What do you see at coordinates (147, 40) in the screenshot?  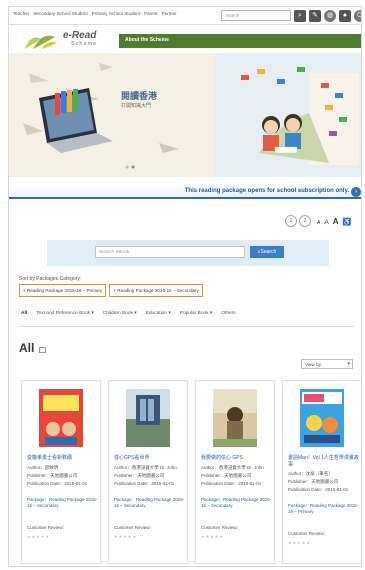 I see `about-link: About the Scheme` at bounding box center [147, 40].